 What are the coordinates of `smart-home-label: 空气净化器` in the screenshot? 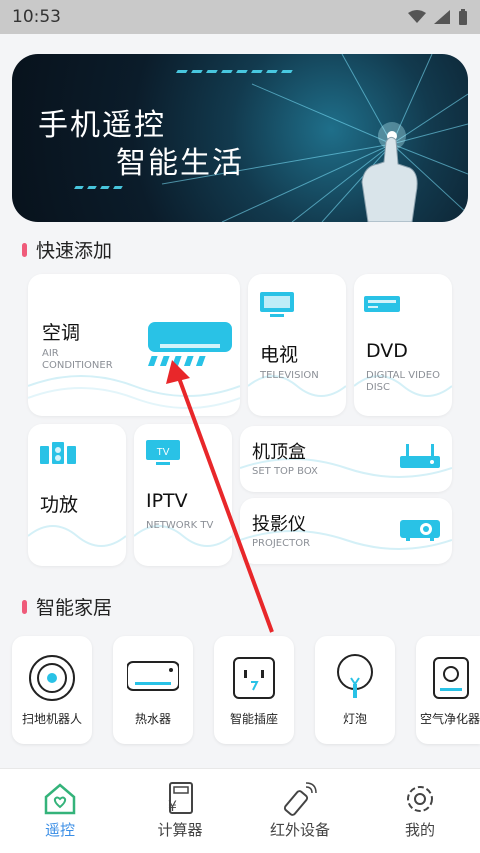 It's located at (450, 719).